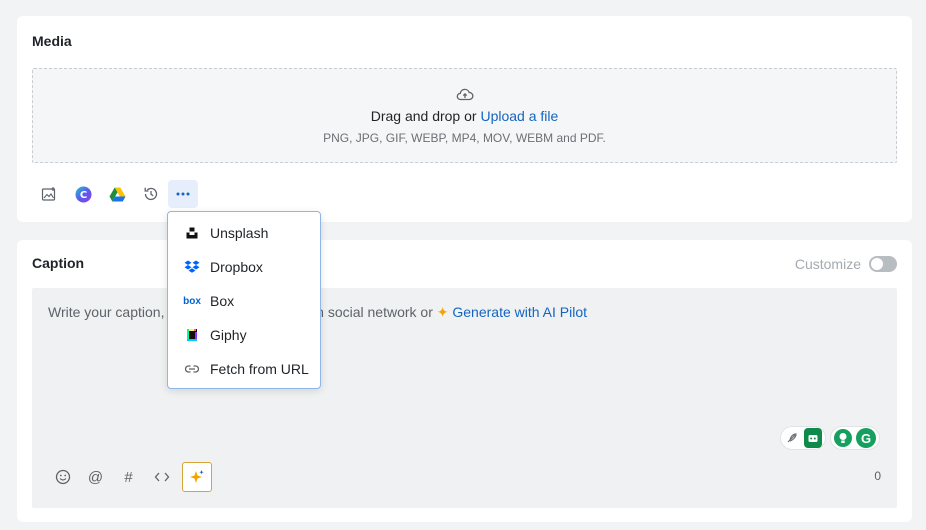 The height and width of the screenshot is (530, 926). I want to click on code-button, so click(161, 477).